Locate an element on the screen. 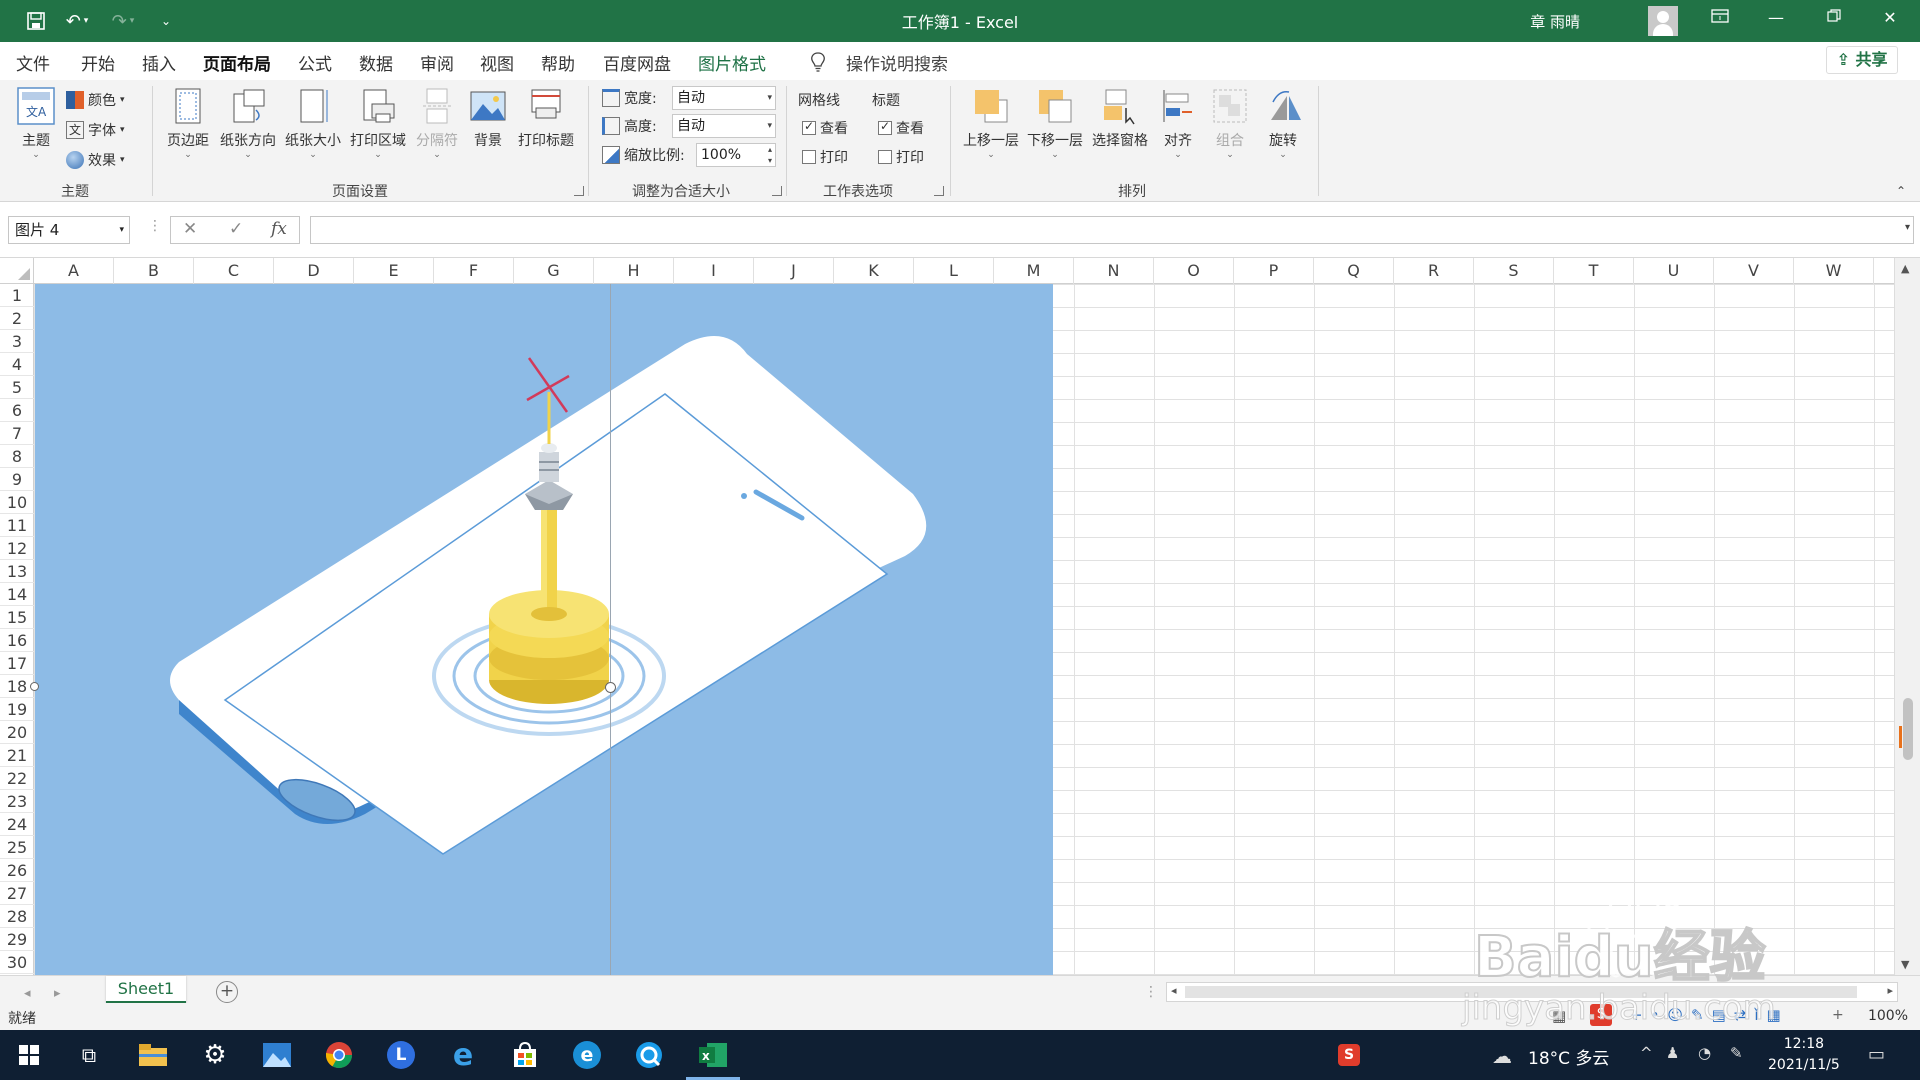 The image size is (1920, 1080). row-header: 30 is located at coordinates (17, 962).